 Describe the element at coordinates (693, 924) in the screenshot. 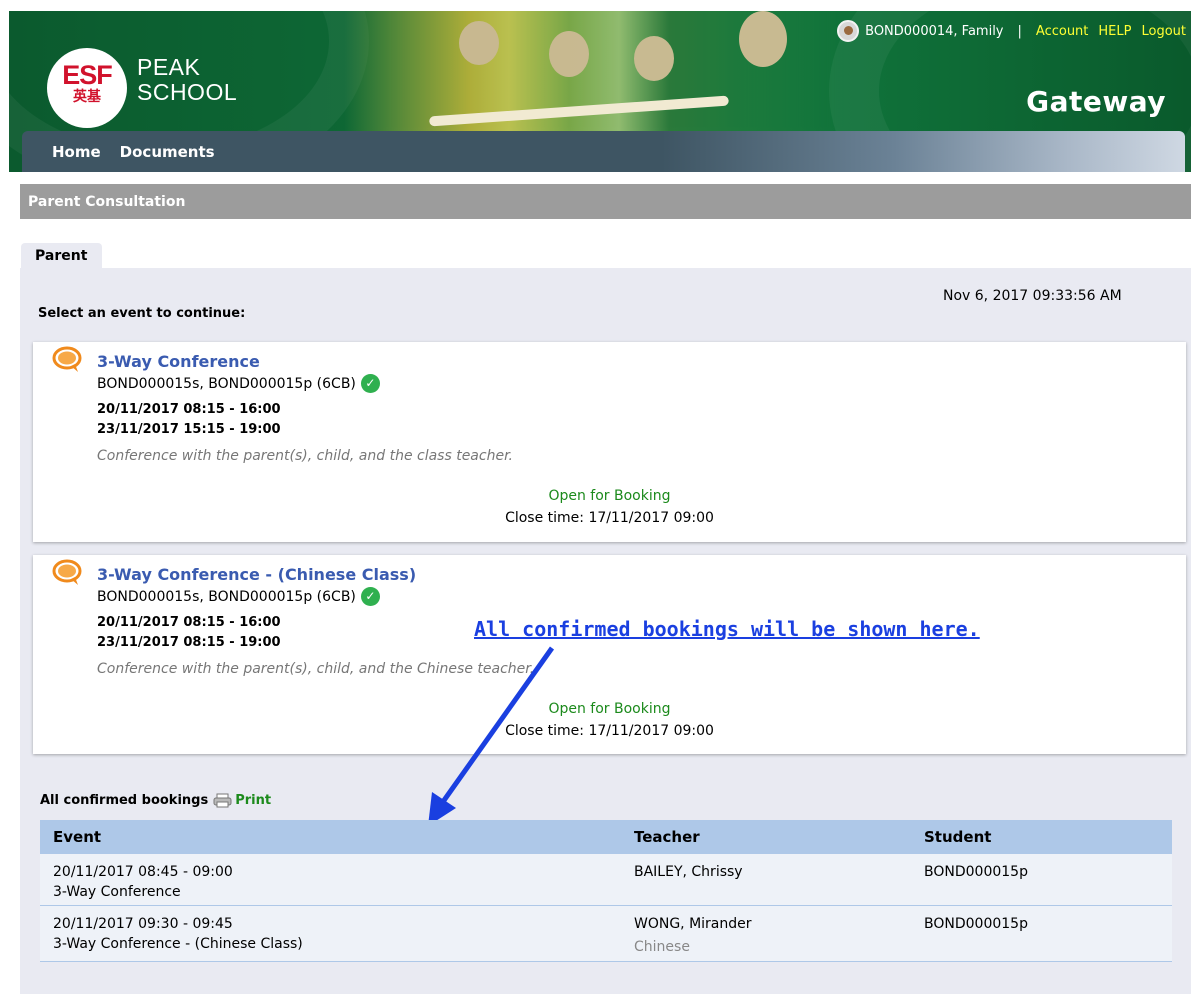

I see `booking-teacher: WONG, Mirander` at that location.